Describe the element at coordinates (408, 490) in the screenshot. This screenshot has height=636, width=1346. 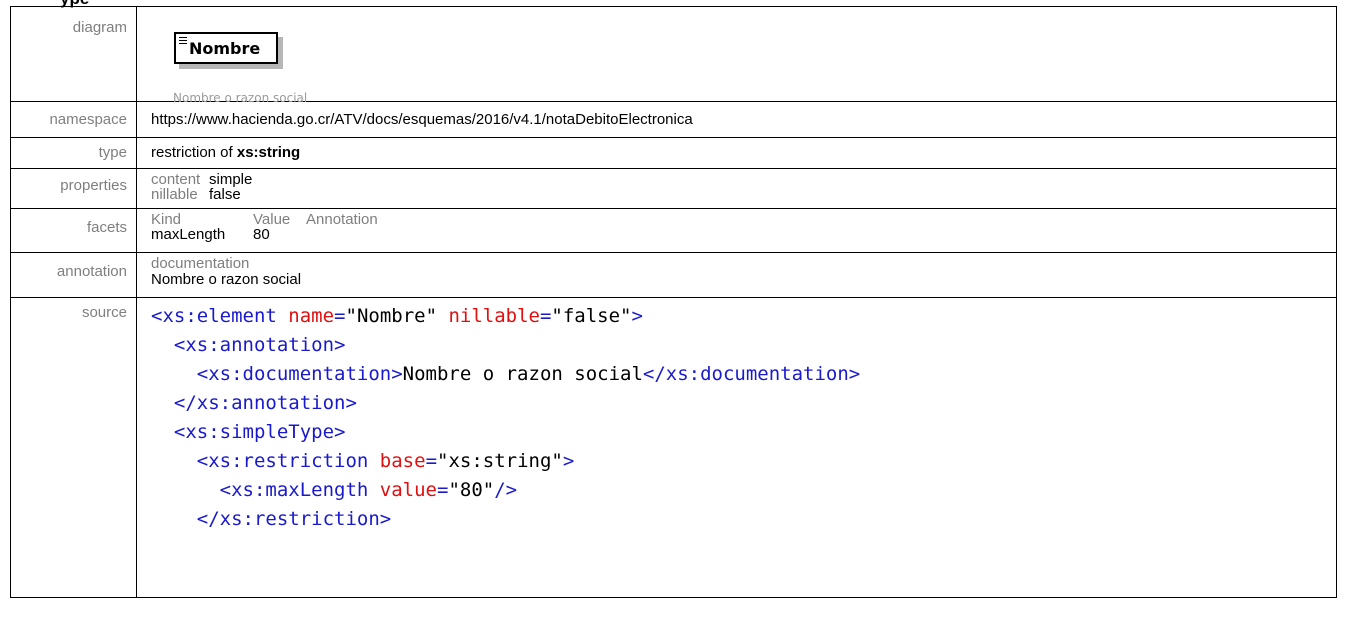
I see `source-token: value` at that location.